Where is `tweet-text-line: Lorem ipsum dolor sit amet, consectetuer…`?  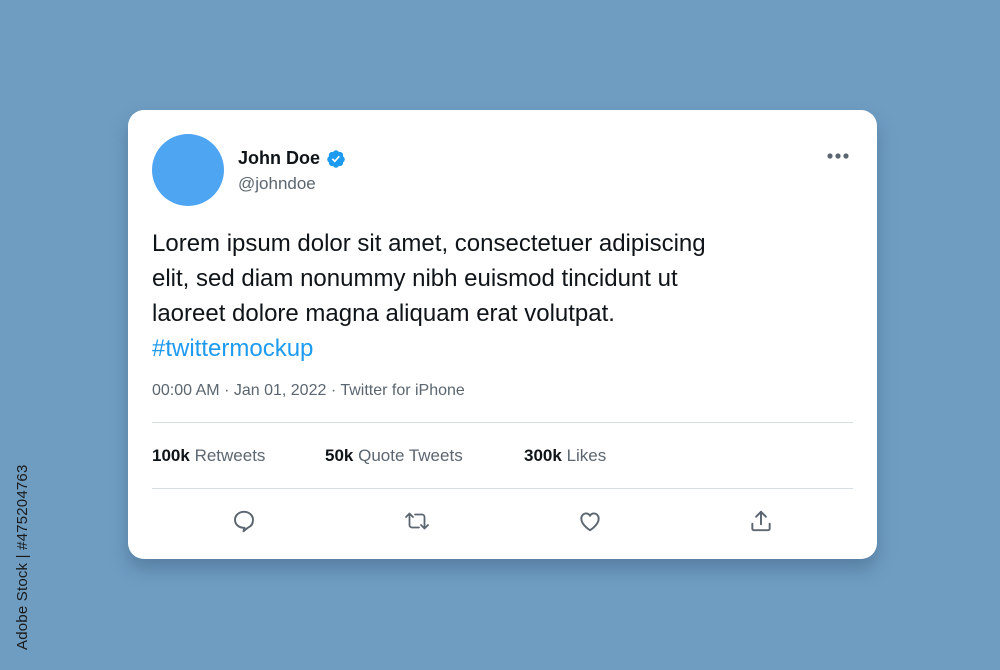
tweet-text-line: Lorem ipsum dolor sit amet, consectetuer… is located at coordinates (429, 243).